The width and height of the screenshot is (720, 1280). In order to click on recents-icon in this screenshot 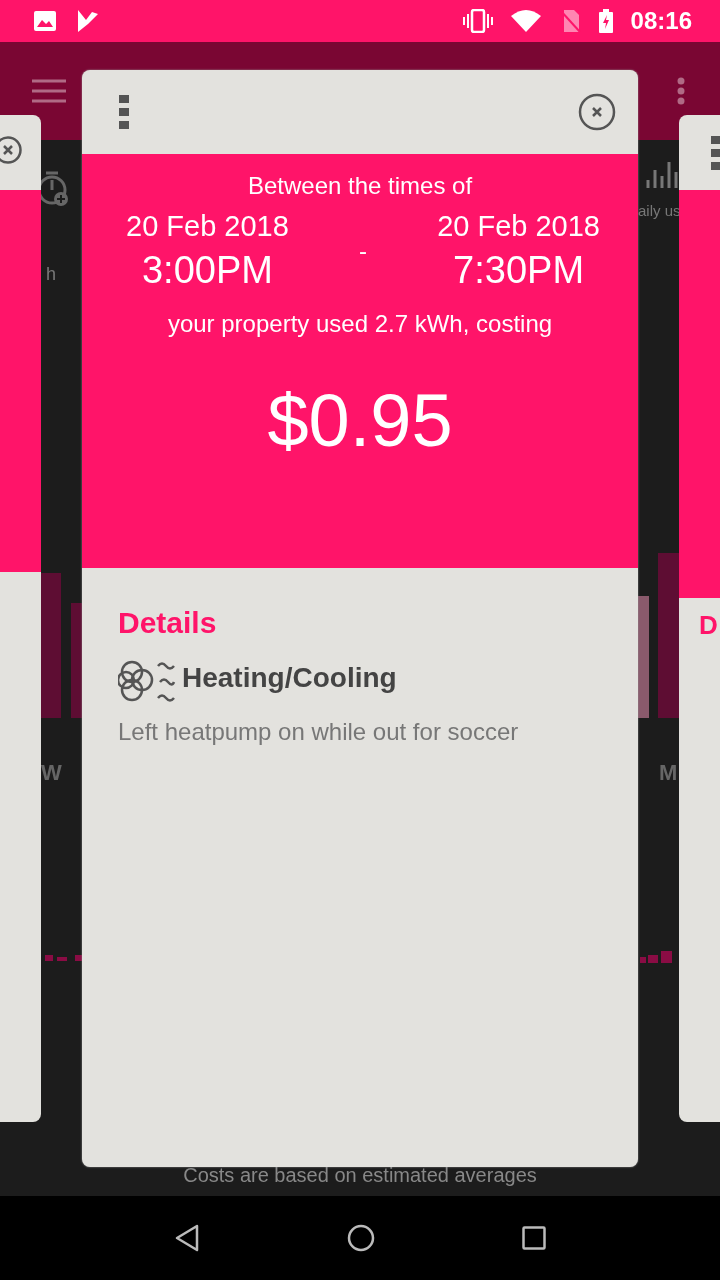, I will do `click(534, 1238)`.